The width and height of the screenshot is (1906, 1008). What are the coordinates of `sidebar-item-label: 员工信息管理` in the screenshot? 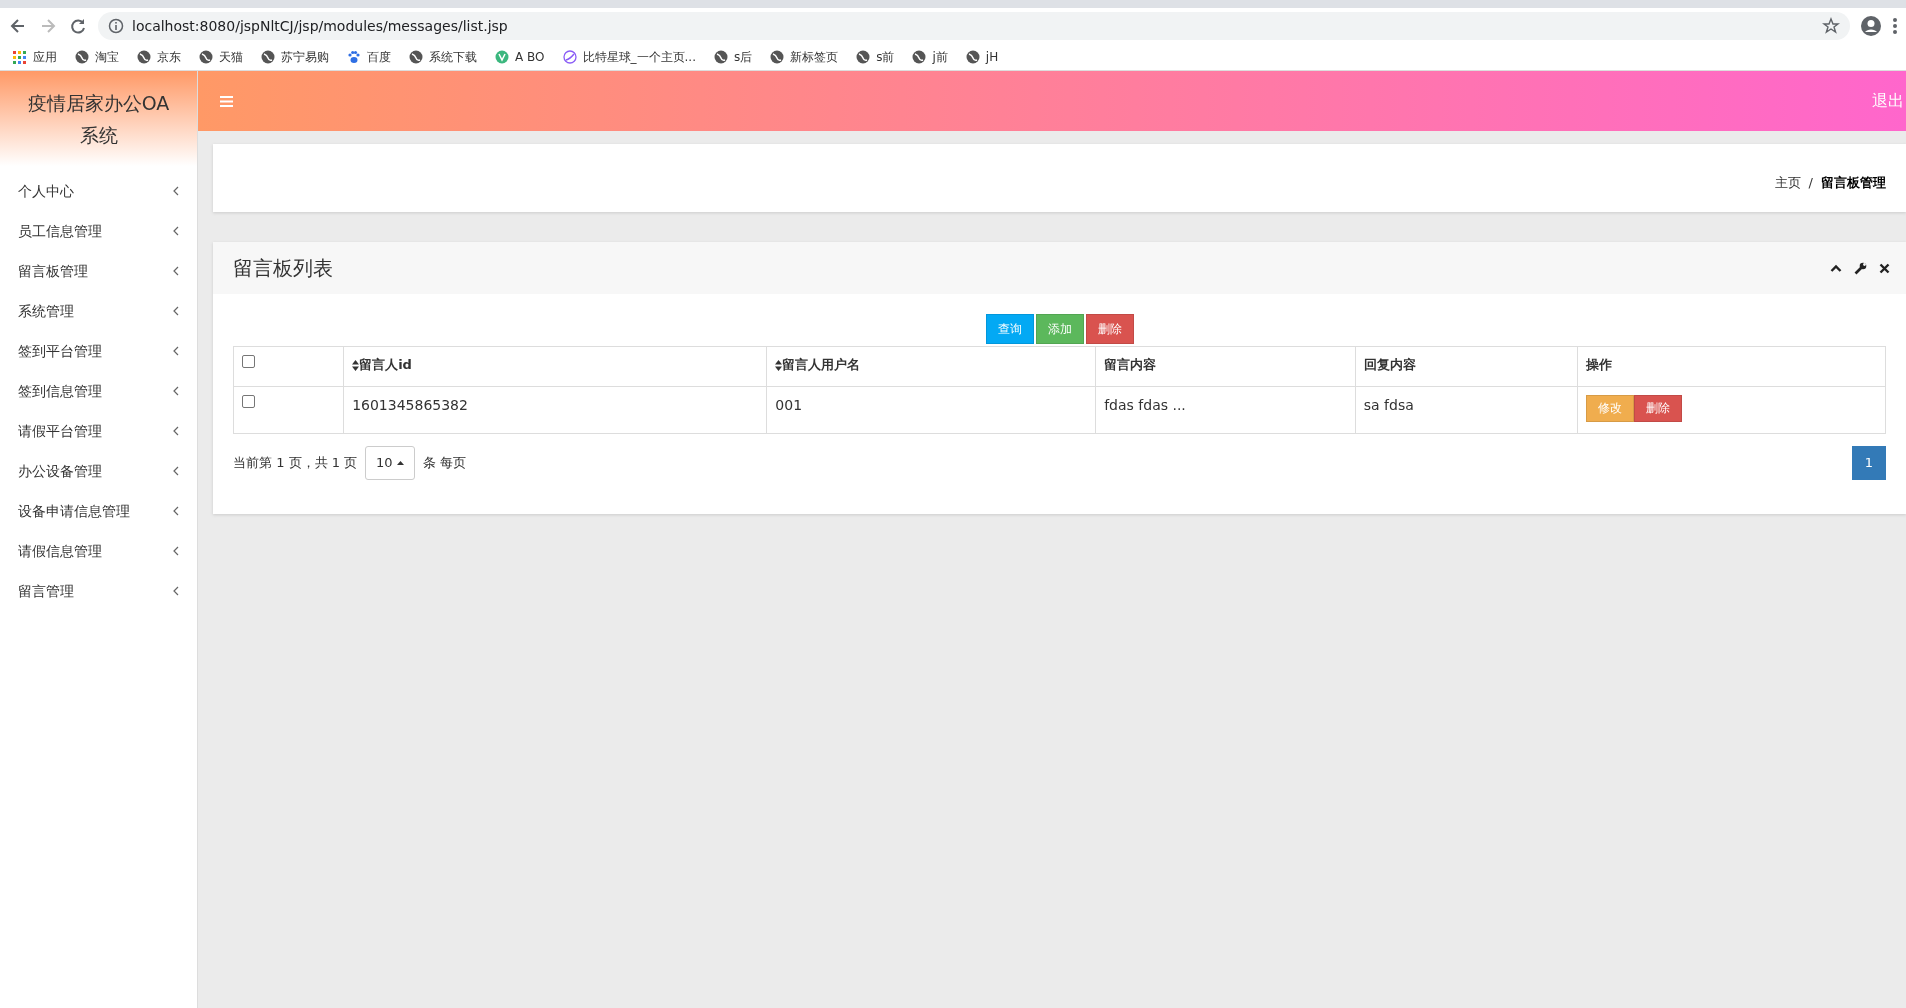 It's located at (60, 231).